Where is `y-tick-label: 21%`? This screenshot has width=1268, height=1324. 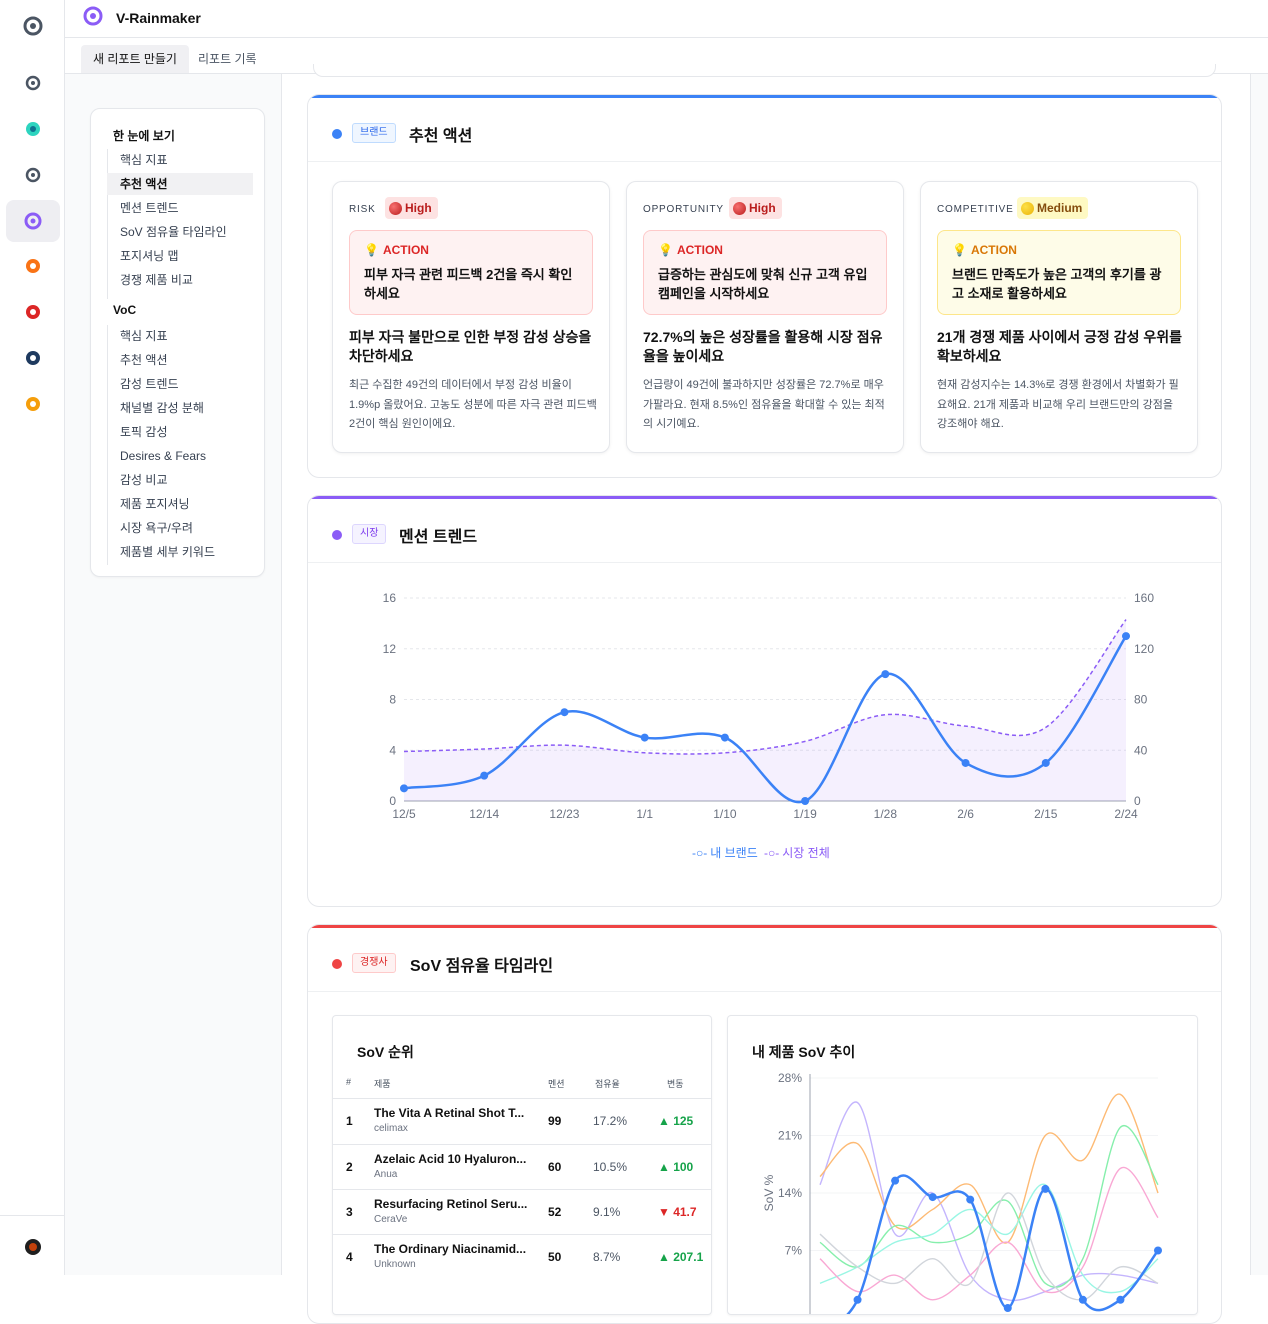
y-tick-label: 21% is located at coordinates (790, 1136).